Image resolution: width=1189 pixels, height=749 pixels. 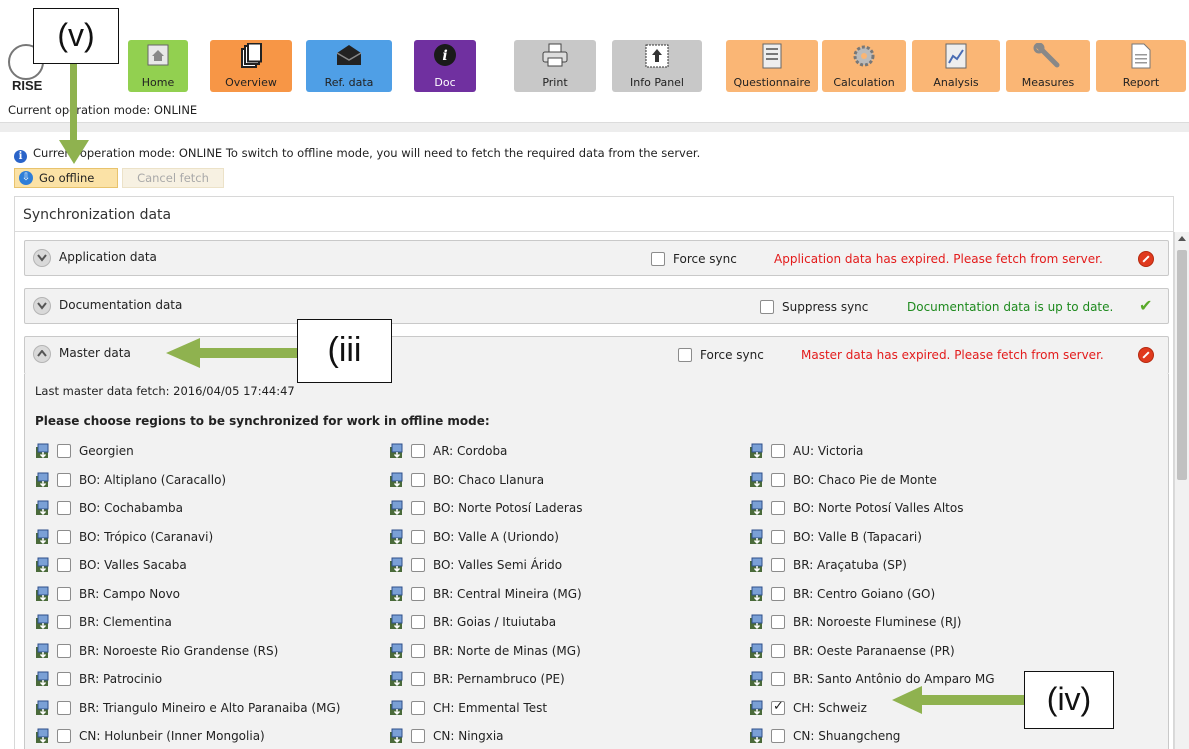 What do you see at coordinates (559, 680) in the screenshot?
I see `region-item: BR: Pernambruco (PE)` at bounding box center [559, 680].